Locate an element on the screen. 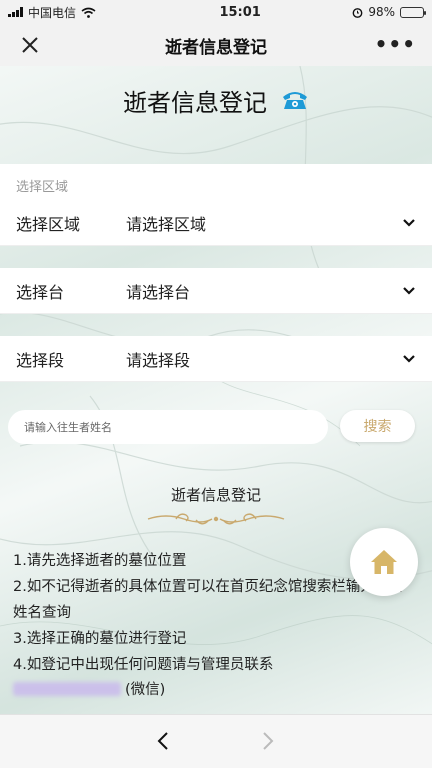  instruction-line: 3.选择正确的墓位进行登记 is located at coordinates (100, 639).